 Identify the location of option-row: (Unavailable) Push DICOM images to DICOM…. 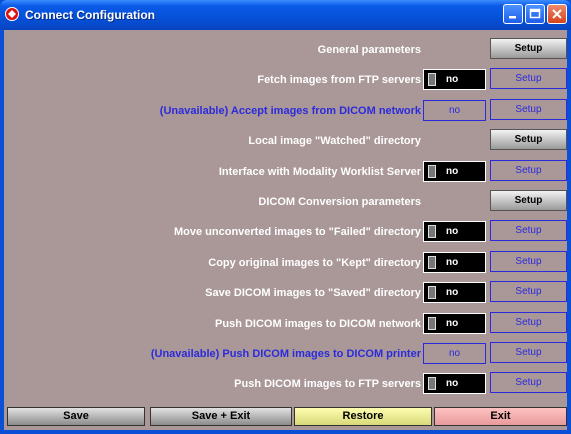
(285, 355).